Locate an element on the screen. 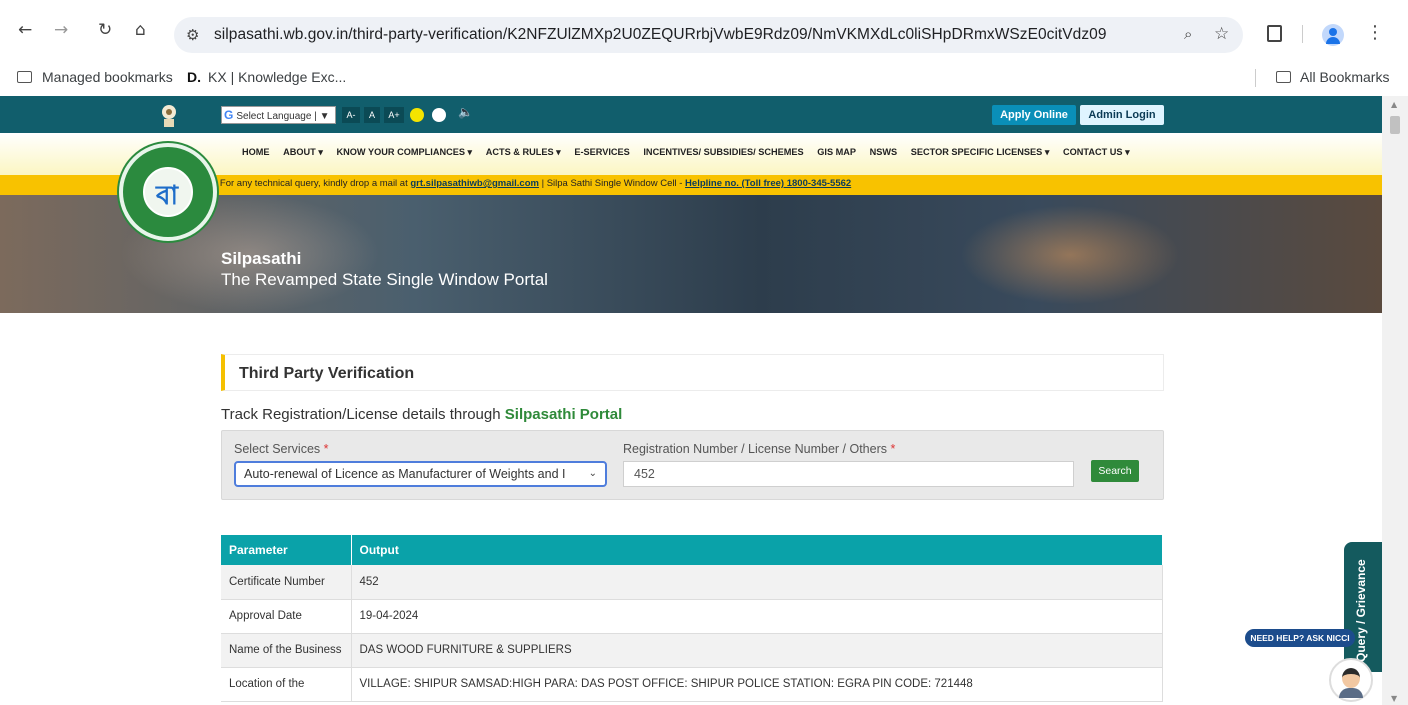 The width and height of the screenshot is (1408, 705). column-header-parameter: Parameter is located at coordinates (286, 550).